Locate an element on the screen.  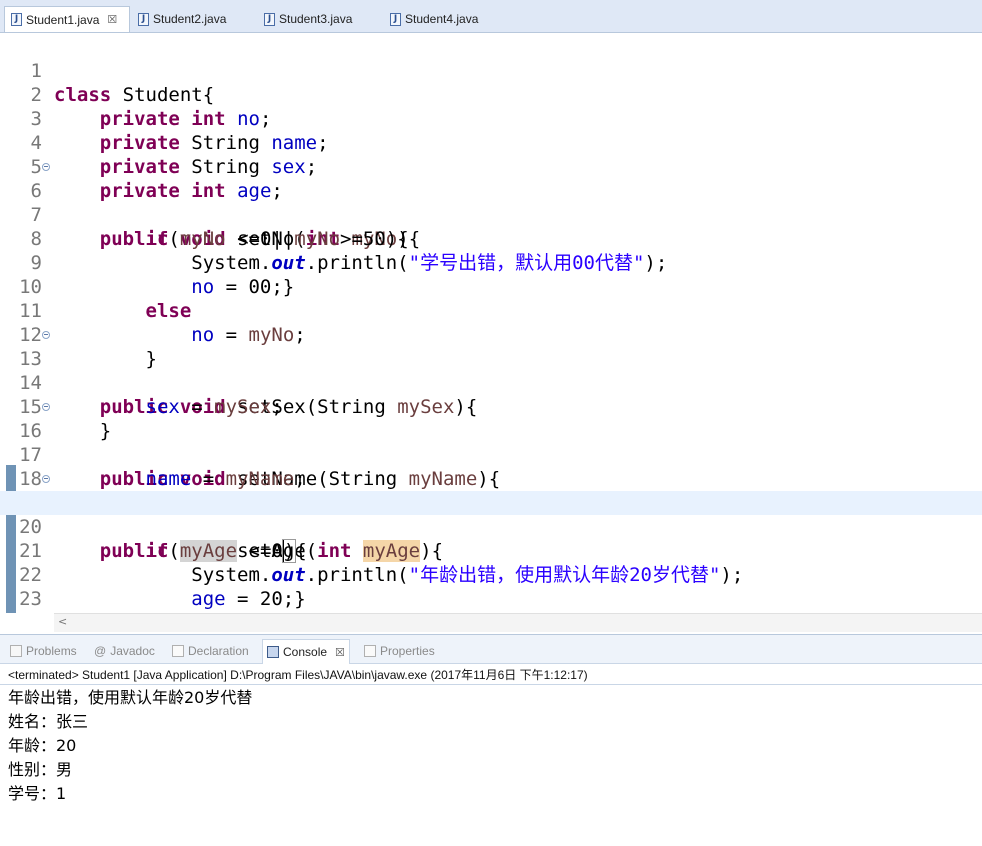
code-line: 13 public void setSex(String mySex){ is located at coordinates (491, 370).